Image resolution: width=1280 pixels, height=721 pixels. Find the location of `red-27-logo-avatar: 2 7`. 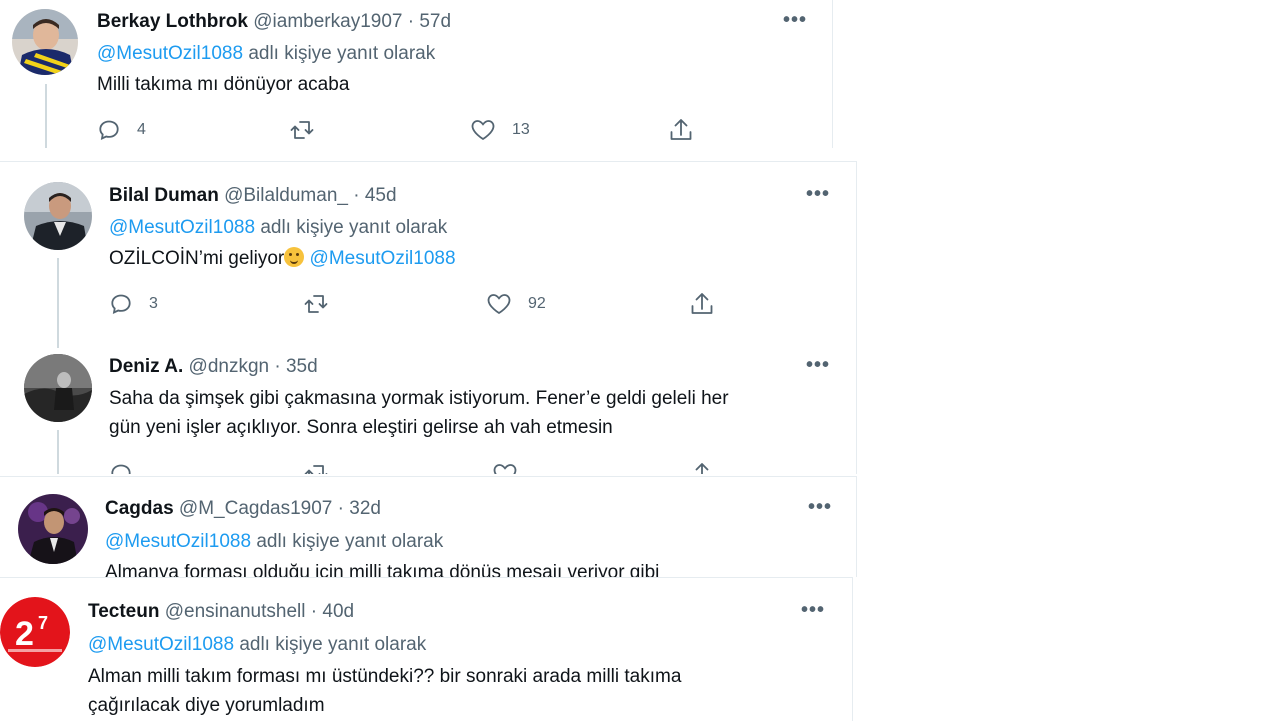

red-27-logo-avatar: 2 7 is located at coordinates (35, 632).